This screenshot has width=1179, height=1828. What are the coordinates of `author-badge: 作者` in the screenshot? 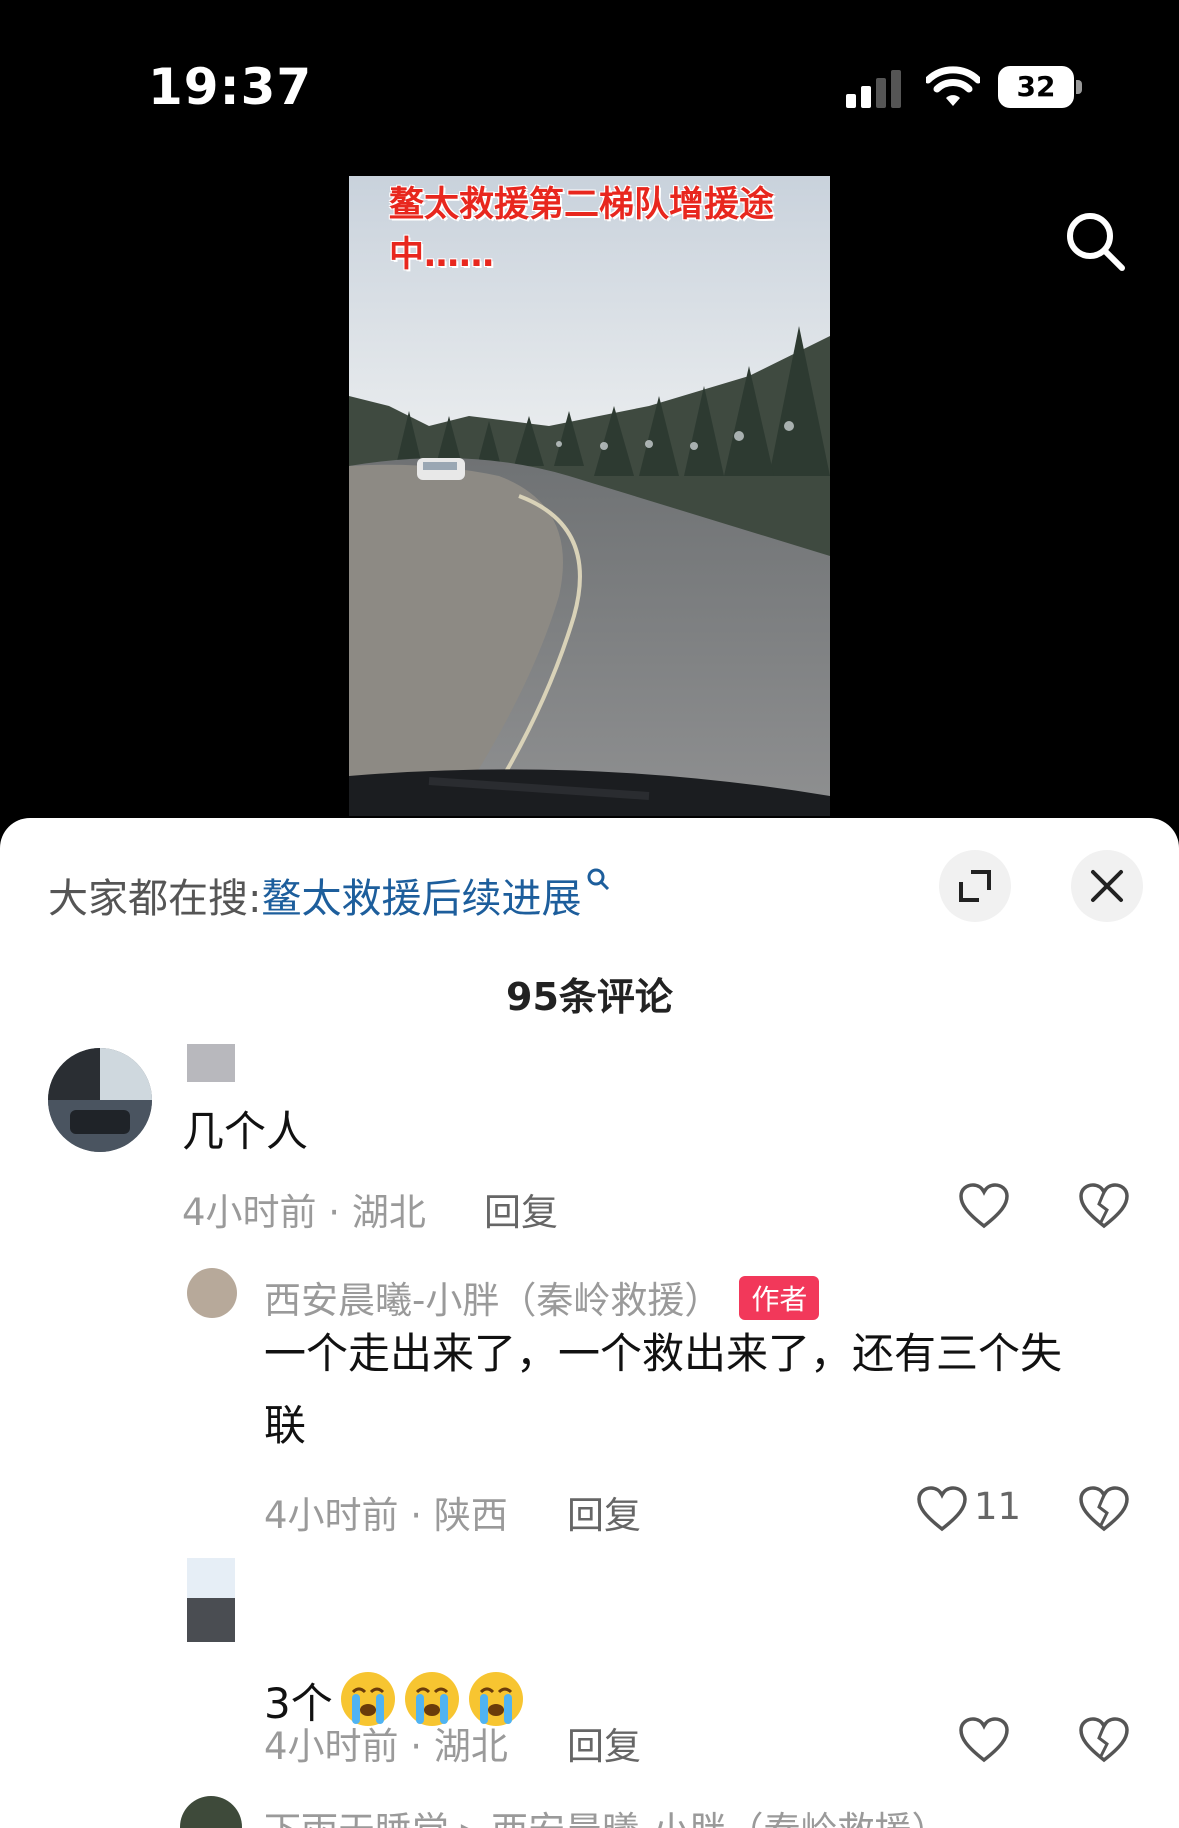 It's located at (779, 1298).